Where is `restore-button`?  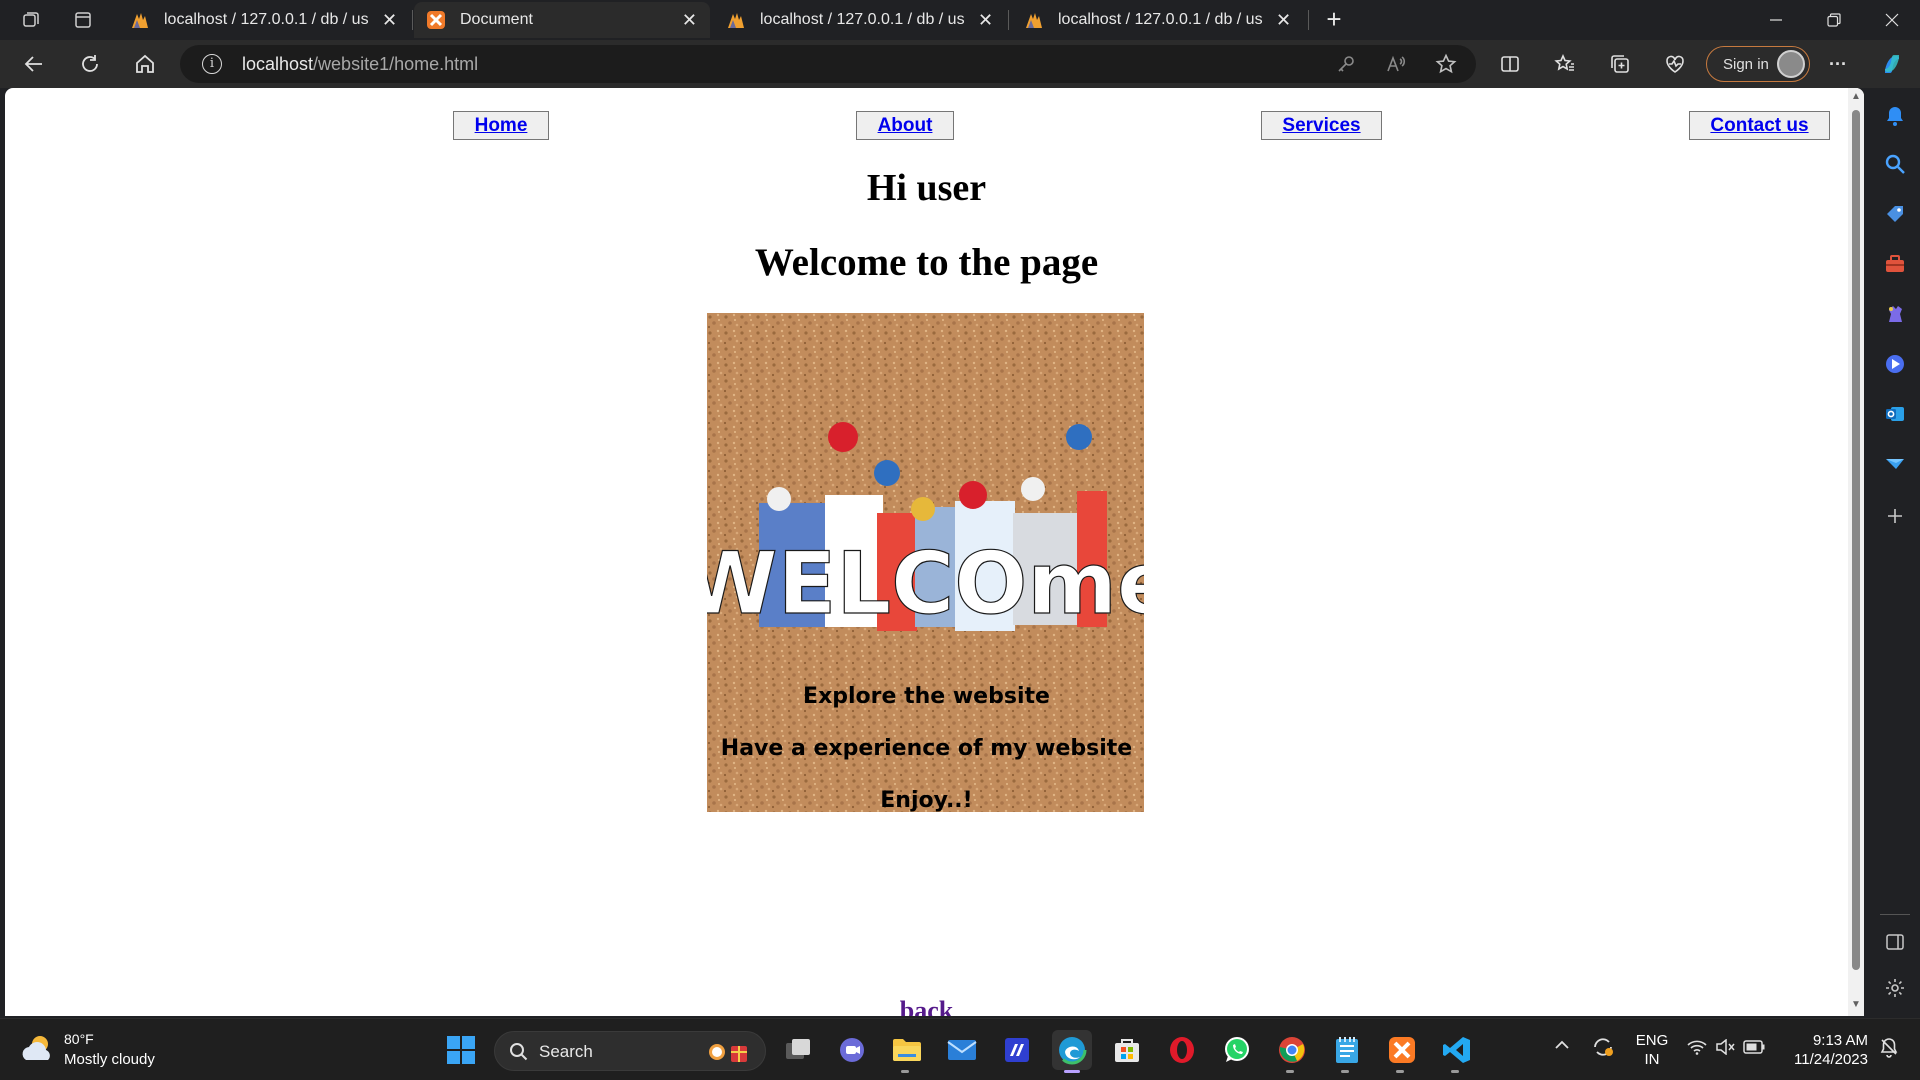 restore-button is located at coordinates (1834, 20).